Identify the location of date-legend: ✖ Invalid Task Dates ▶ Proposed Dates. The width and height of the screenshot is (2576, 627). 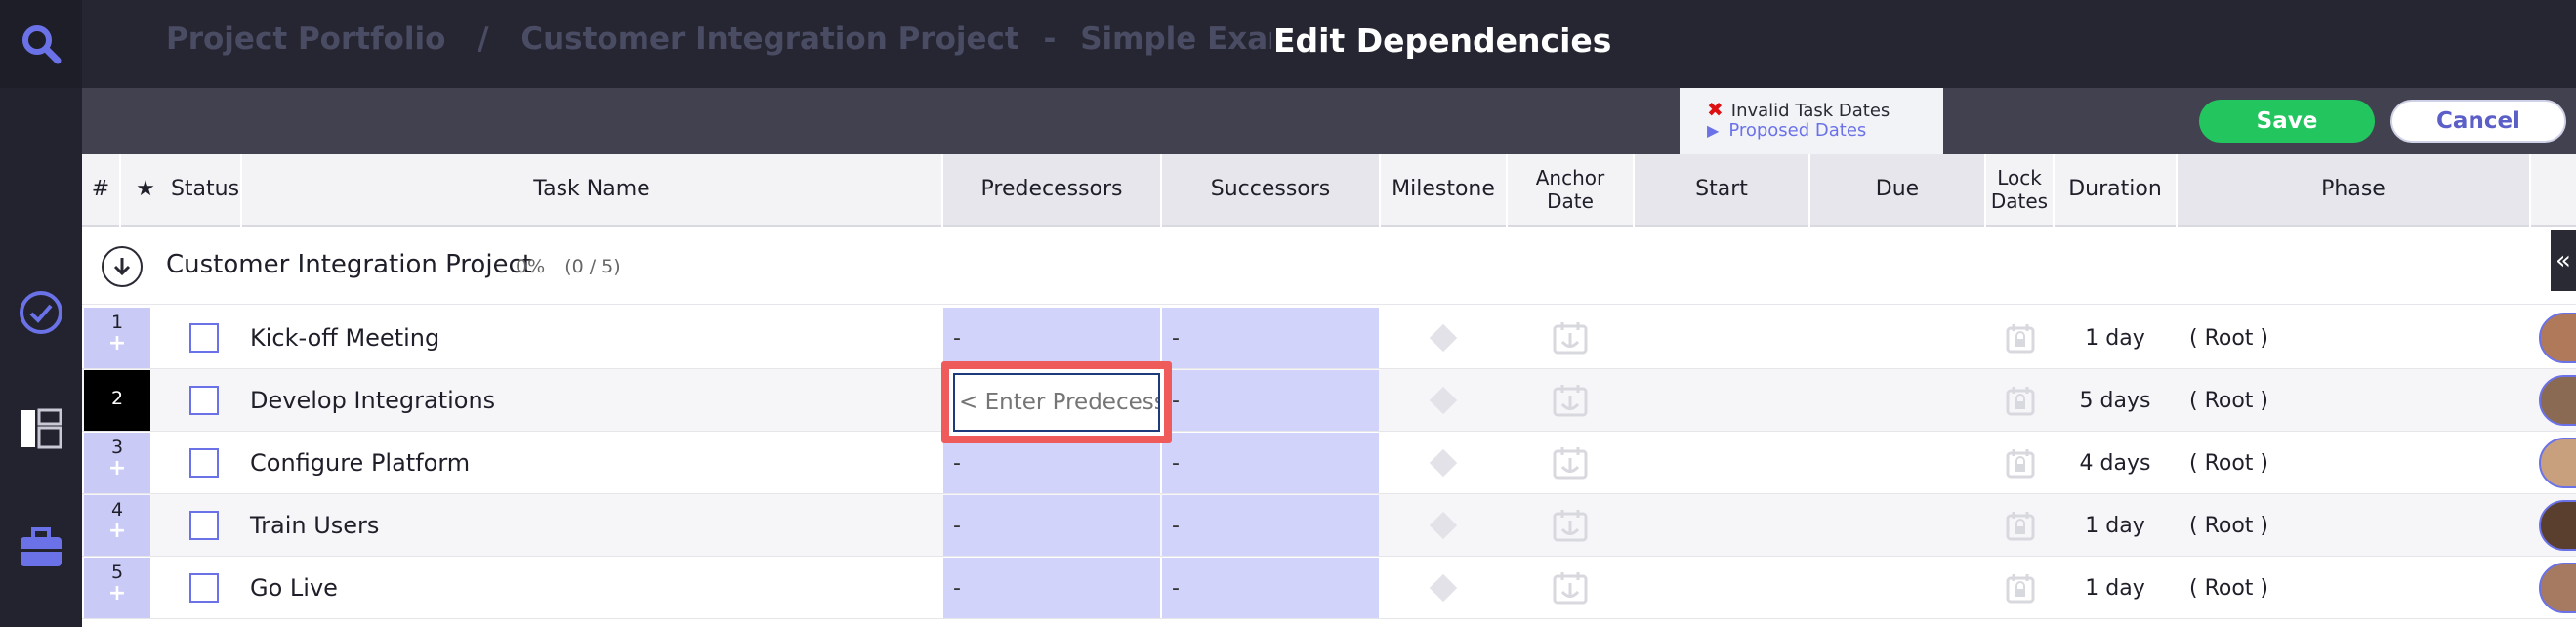
(1812, 121).